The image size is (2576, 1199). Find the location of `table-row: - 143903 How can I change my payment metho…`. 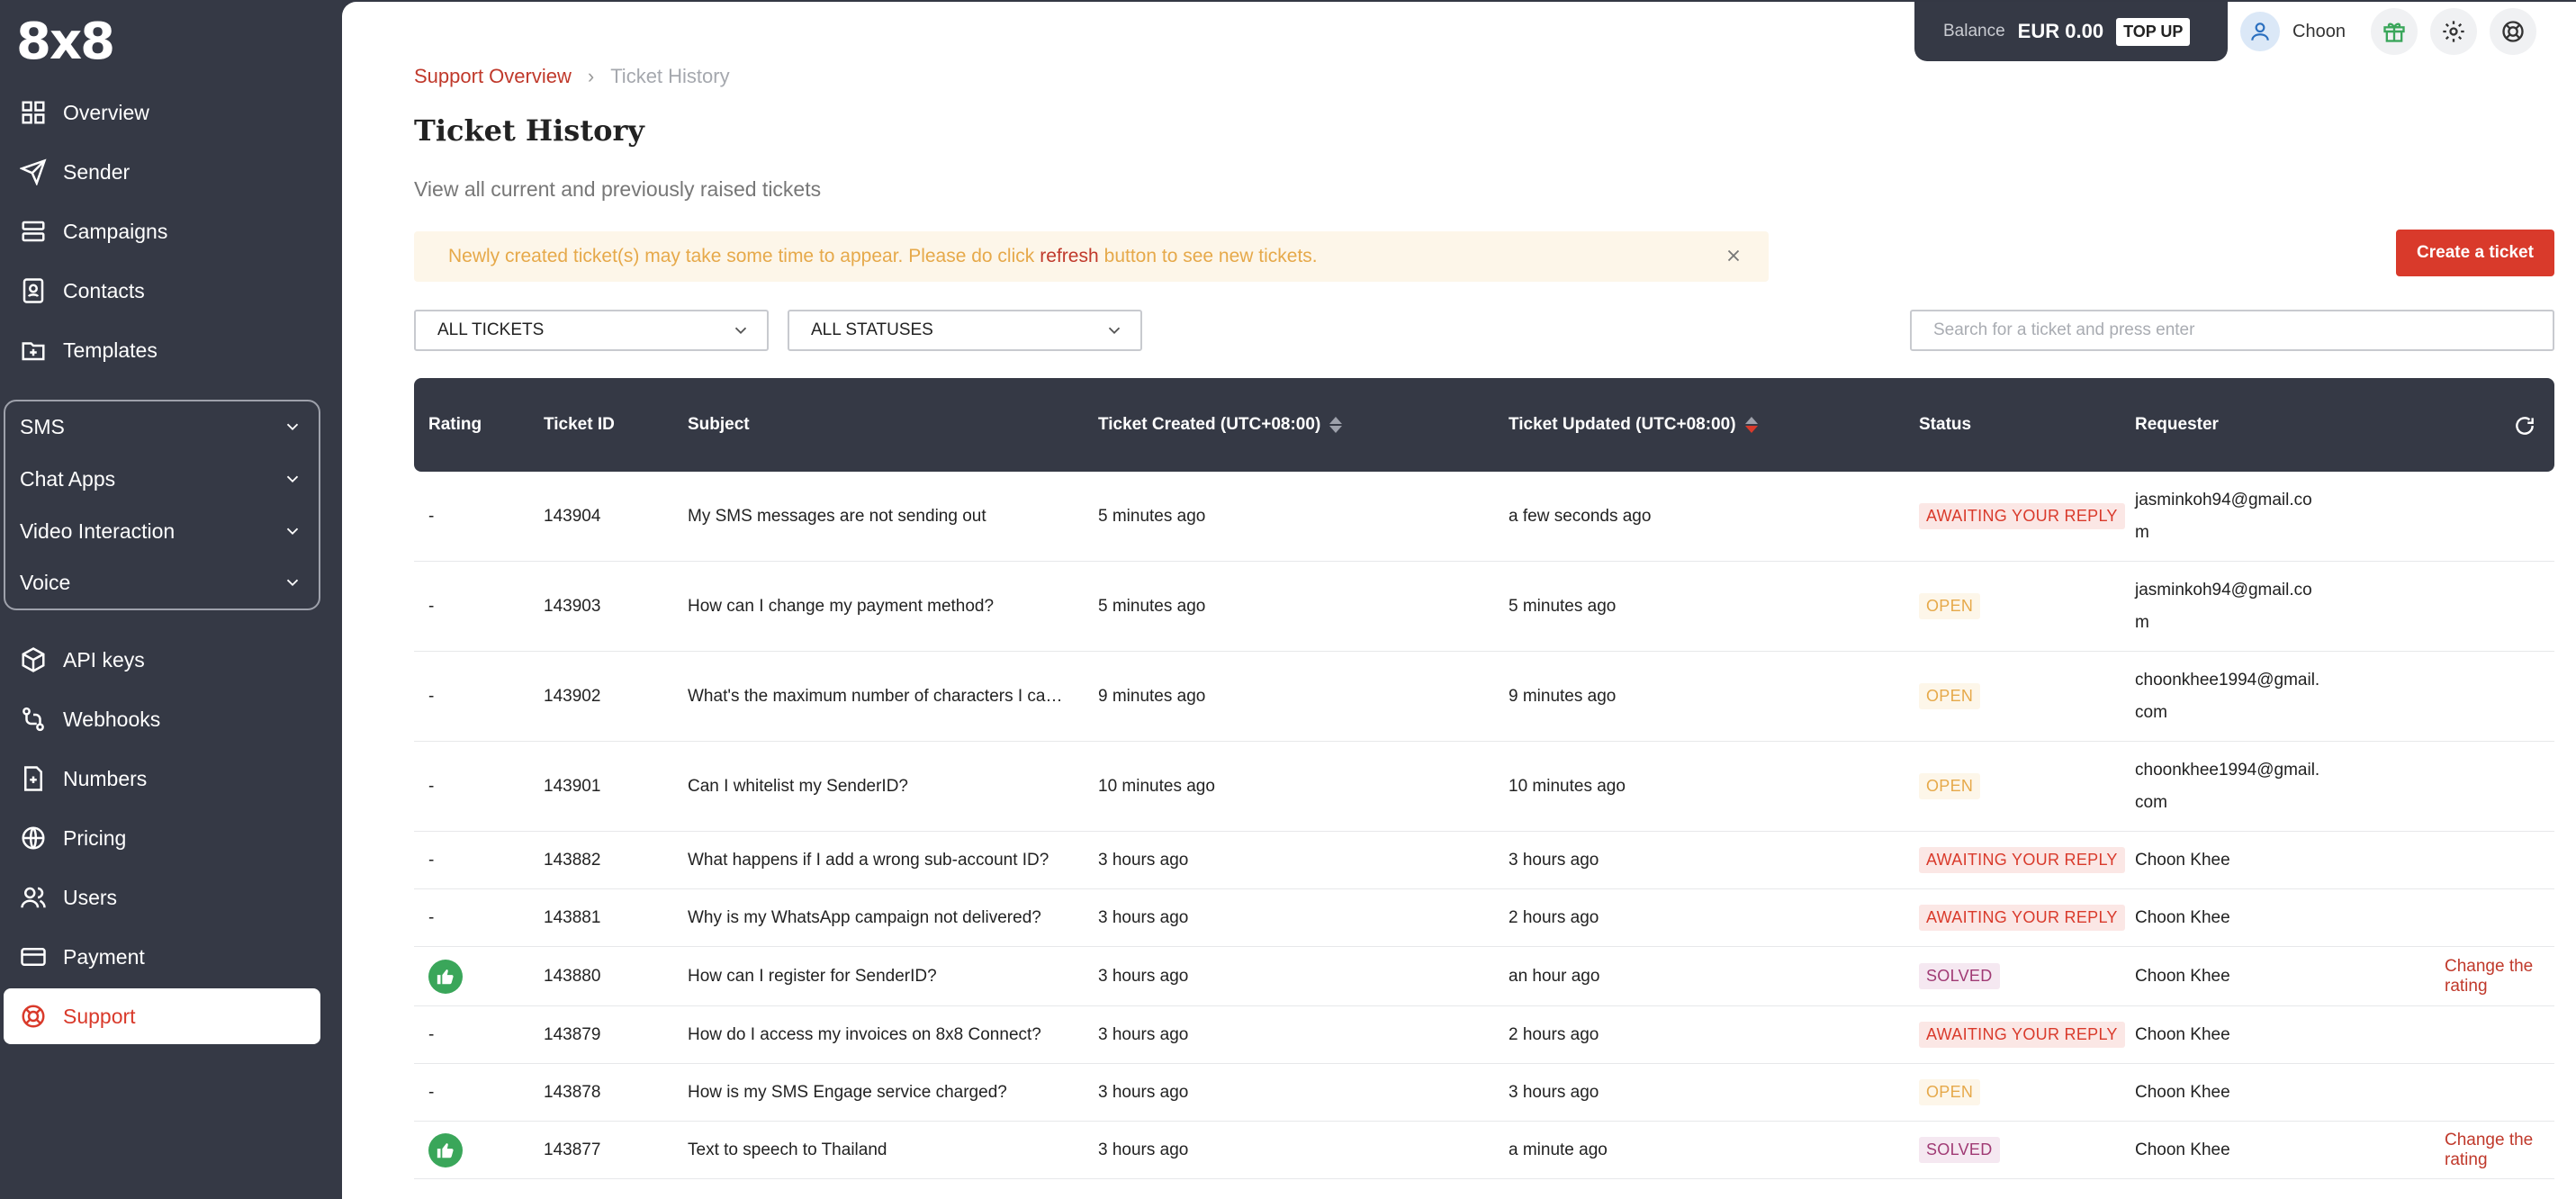

table-row: - 143903 How can I change my payment metho… is located at coordinates (1484, 607).